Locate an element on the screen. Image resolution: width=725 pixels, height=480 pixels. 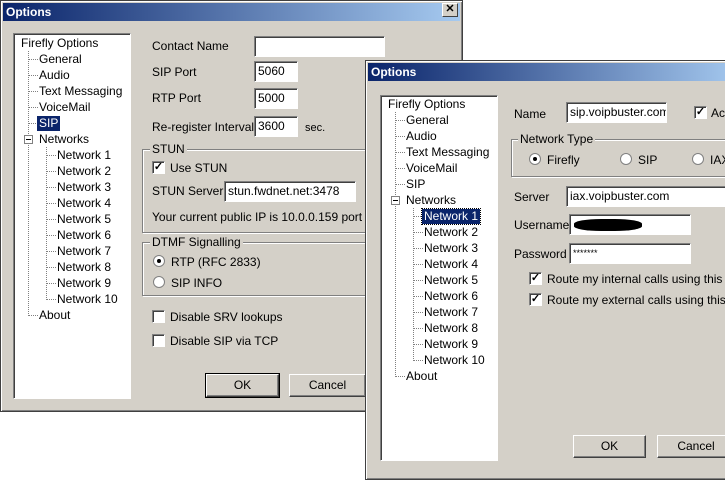
type-iax-radio is located at coordinates (698, 159).